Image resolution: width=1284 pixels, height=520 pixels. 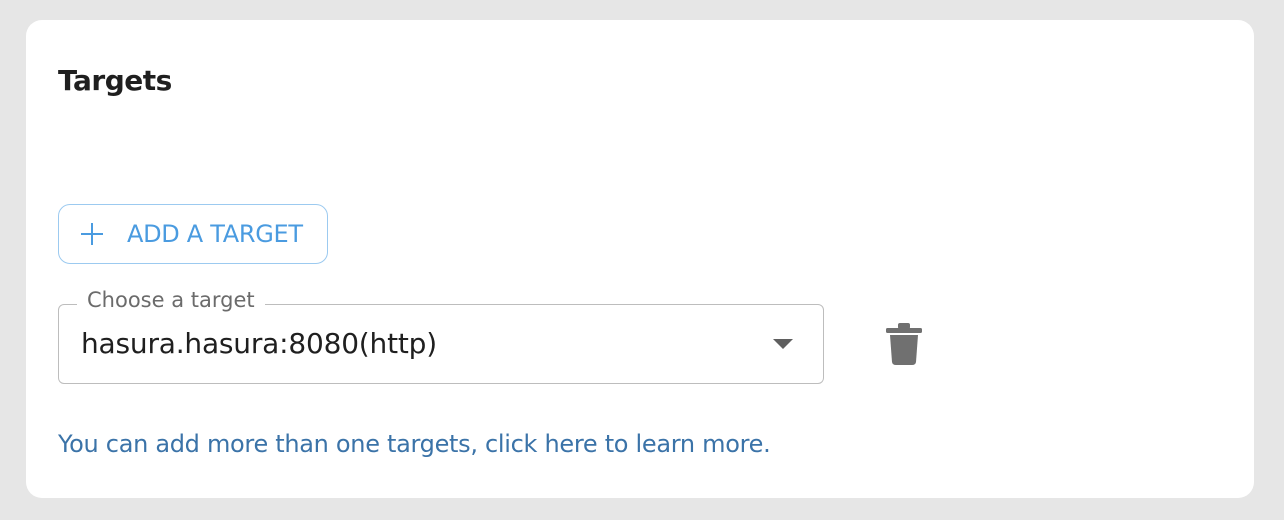 I want to click on plus-icon, so click(x=92, y=234).